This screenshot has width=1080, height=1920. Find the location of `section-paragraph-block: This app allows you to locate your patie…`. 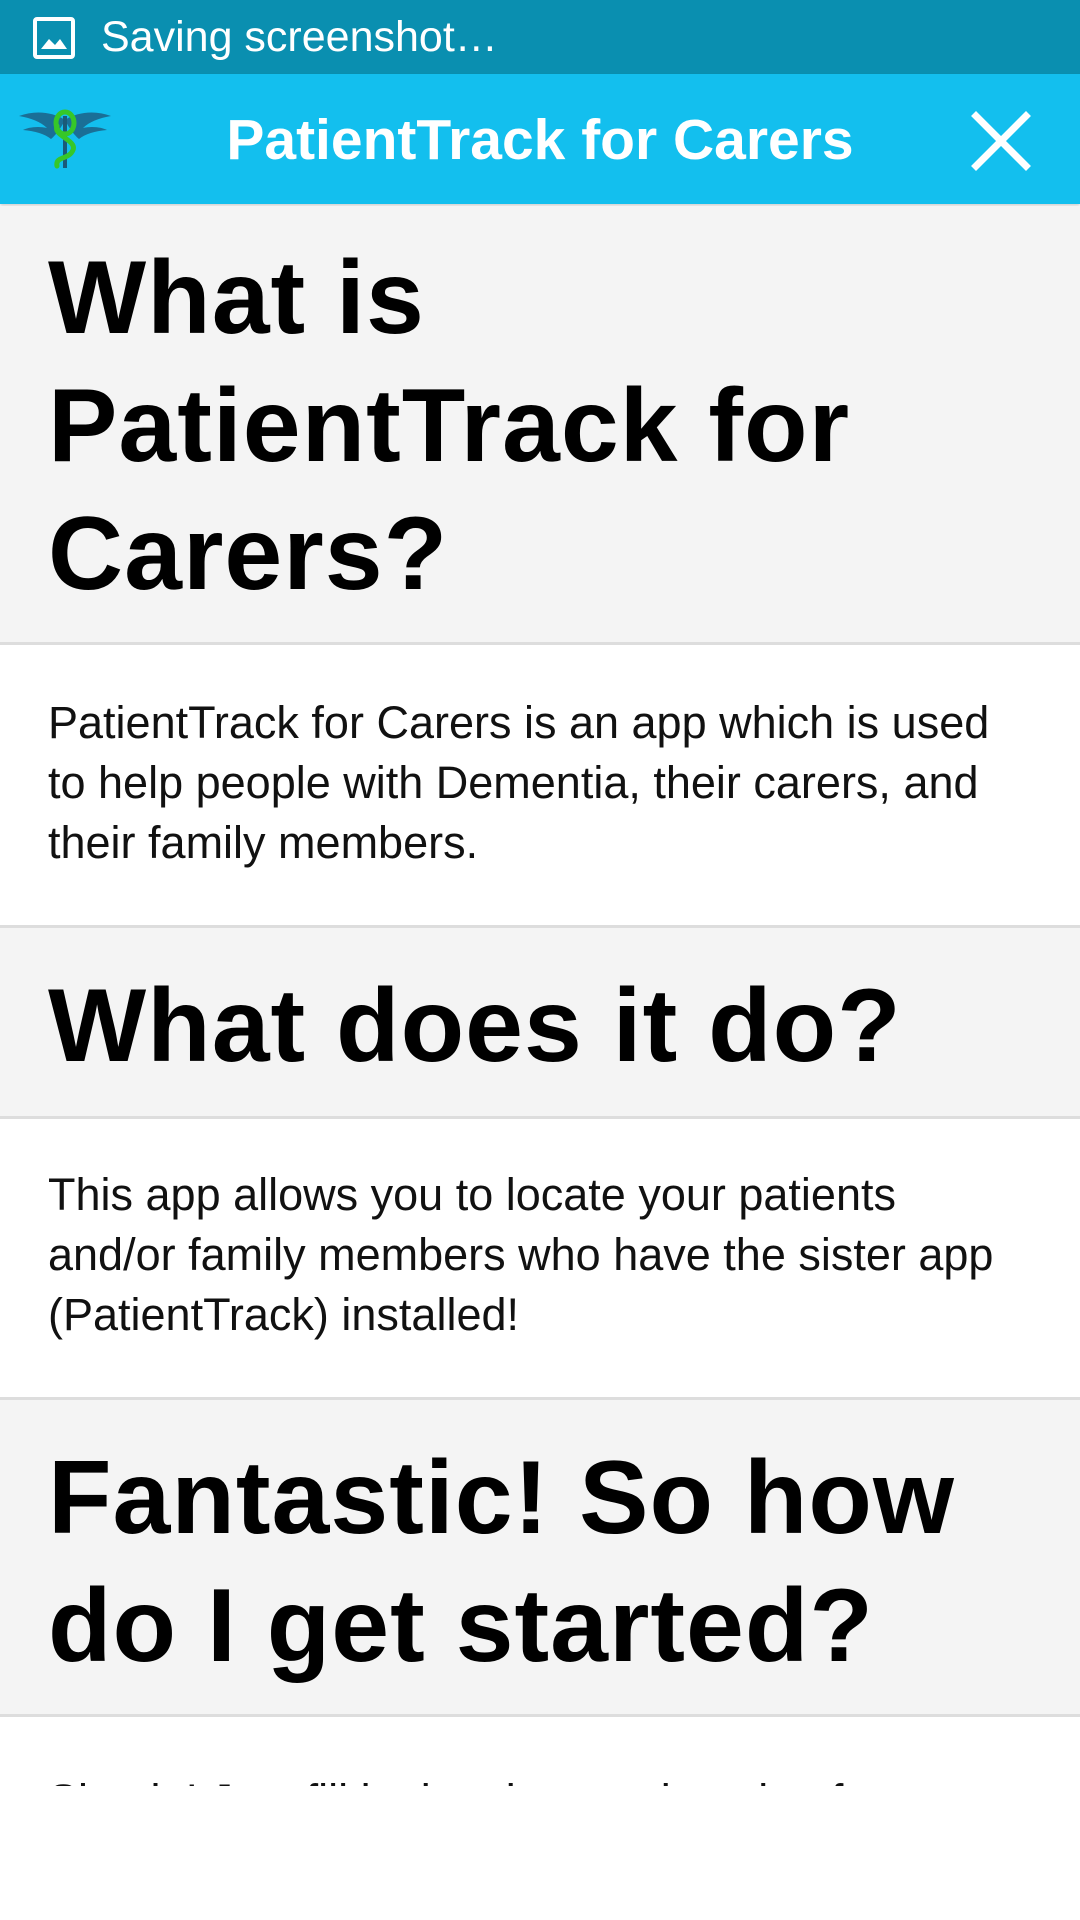

section-paragraph-block: This app allows you to locate your patie… is located at coordinates (540, 1259).